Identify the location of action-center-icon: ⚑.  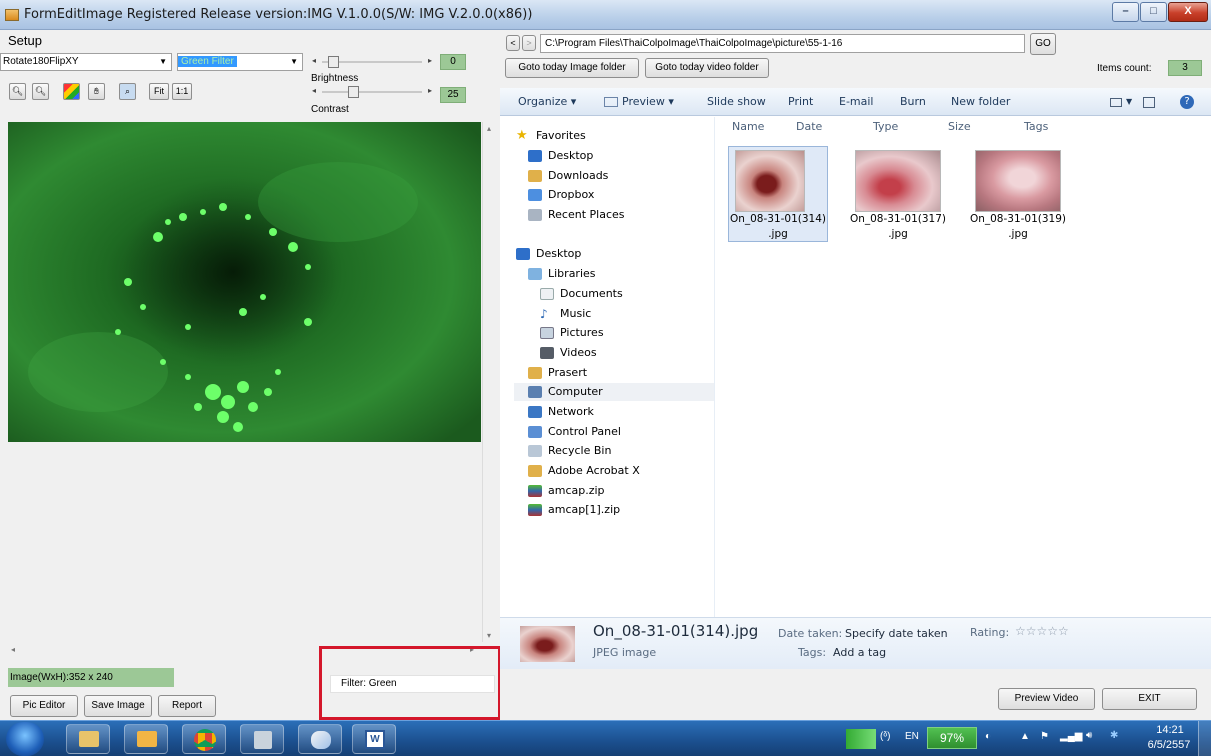
(1044, 736).